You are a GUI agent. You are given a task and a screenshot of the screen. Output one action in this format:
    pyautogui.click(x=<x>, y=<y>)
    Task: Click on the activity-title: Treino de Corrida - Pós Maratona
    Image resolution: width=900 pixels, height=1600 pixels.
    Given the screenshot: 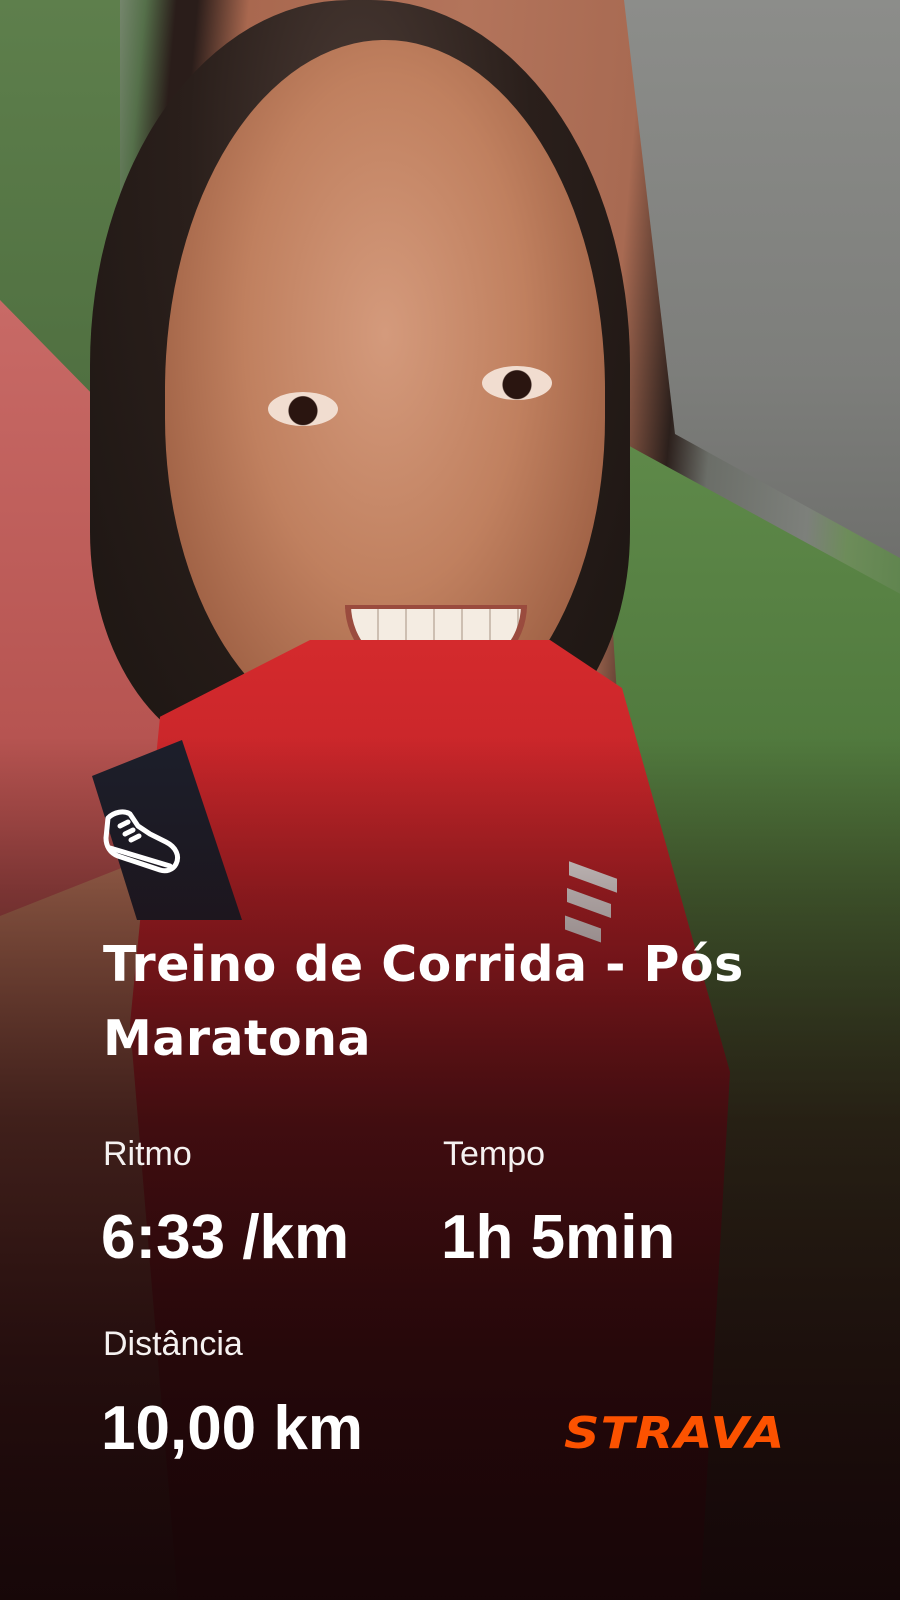 What is the action you would take?
    pyautogui.click(x=423, y=1001)
    